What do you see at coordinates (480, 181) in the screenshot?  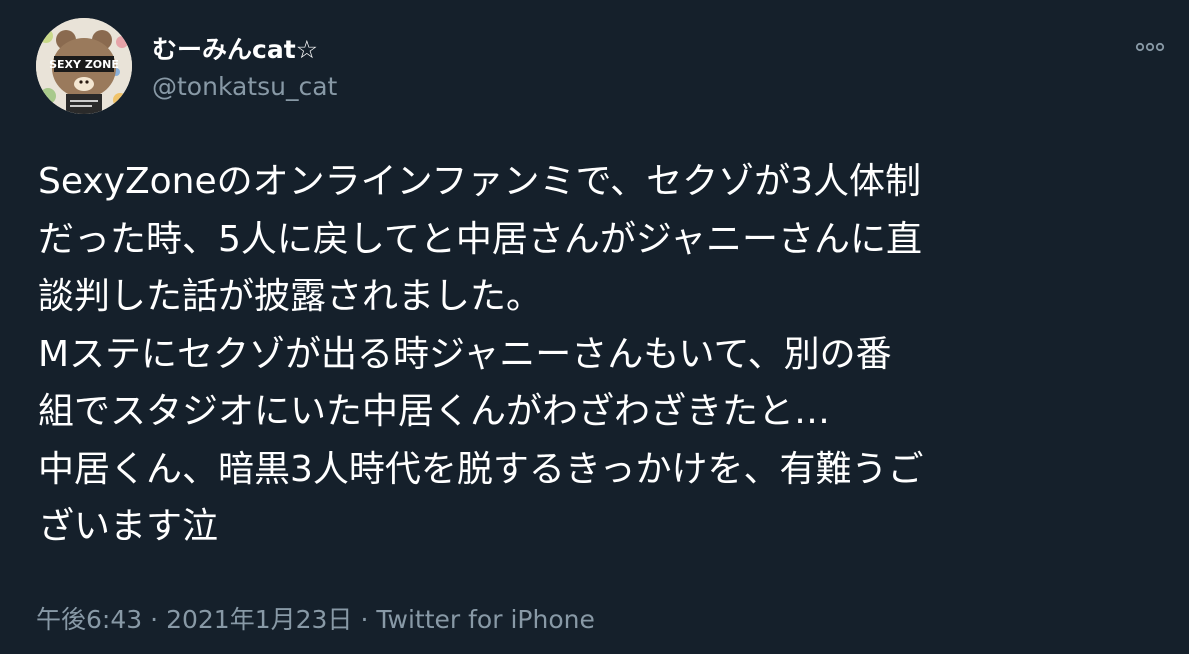 I see `tweet-text-line: SexyZoneのオンラインファンミで、セクゾが3人体制` at bounding box center [480, 181].